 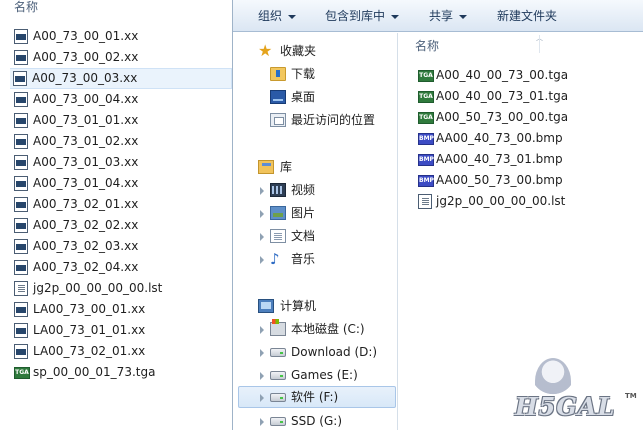 I want to click on file-name: A00_73_00_03.xx, so click(x=85, y=78).